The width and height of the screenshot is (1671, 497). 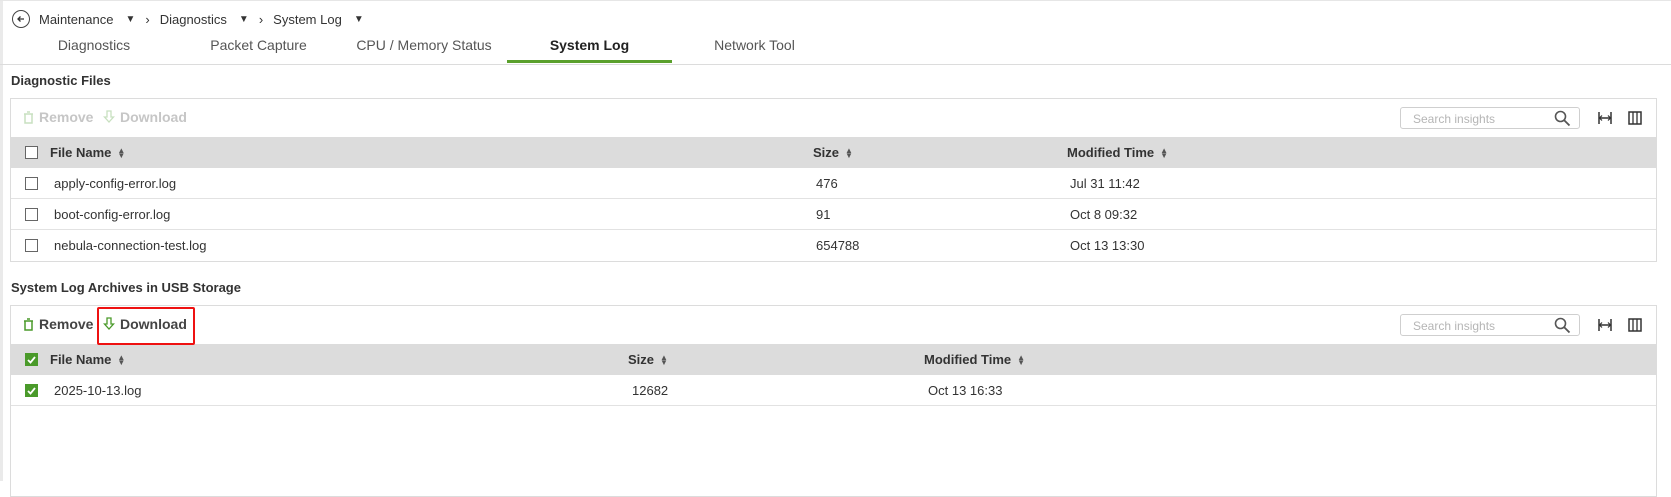 What do you see at coordinates (1107, 245) in the screenshot?
I see `modified-time: Oct 13 13:30` at bounding box center [1107, 245].